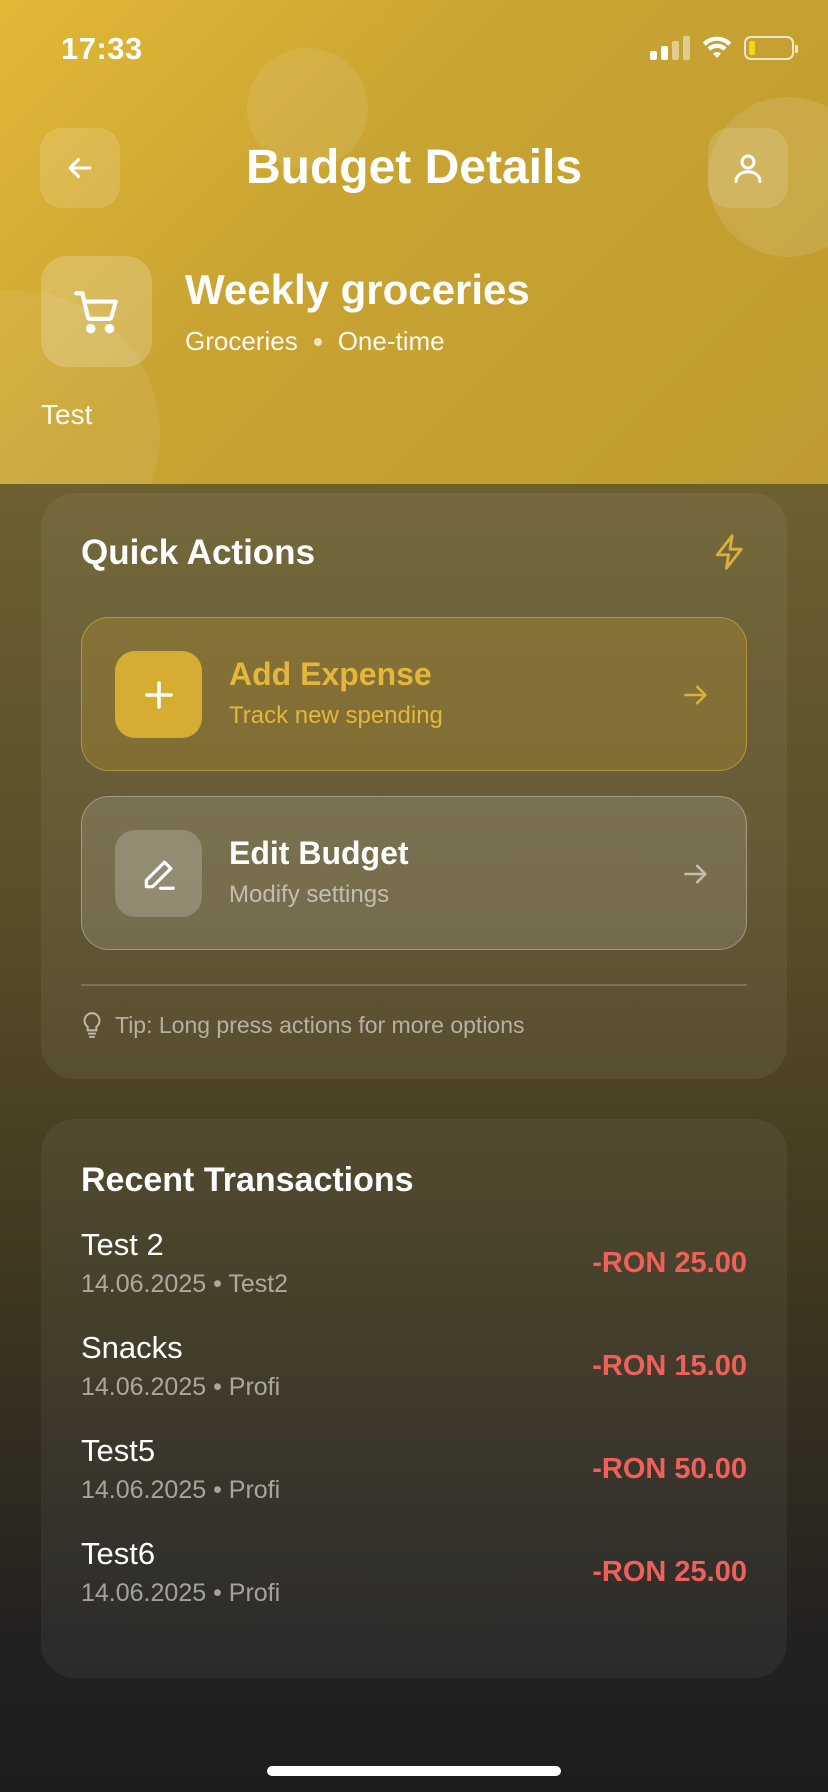  What do you see at coordinates (102, 48) in the screenshot?
I see `status-time: 17:33` at bounding box center [102, 48].